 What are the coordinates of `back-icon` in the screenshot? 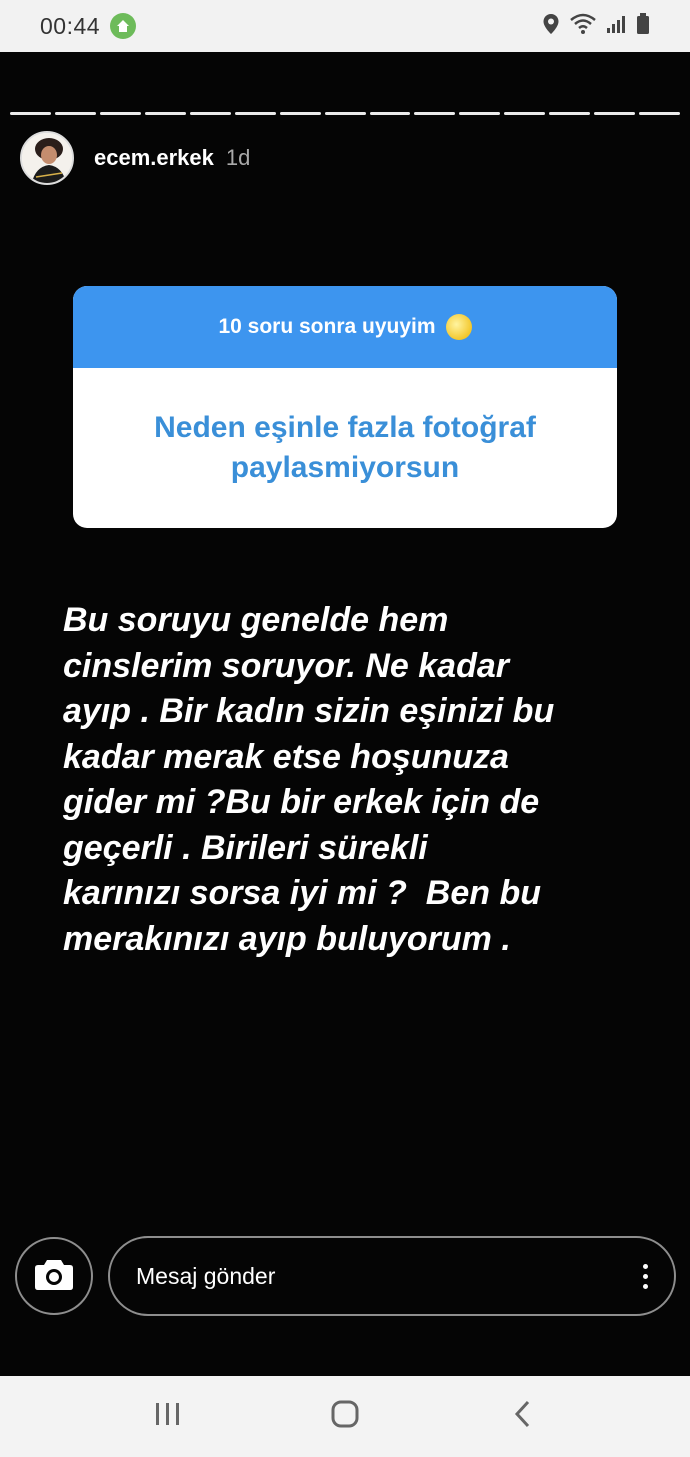 It's located at (522, 1416).